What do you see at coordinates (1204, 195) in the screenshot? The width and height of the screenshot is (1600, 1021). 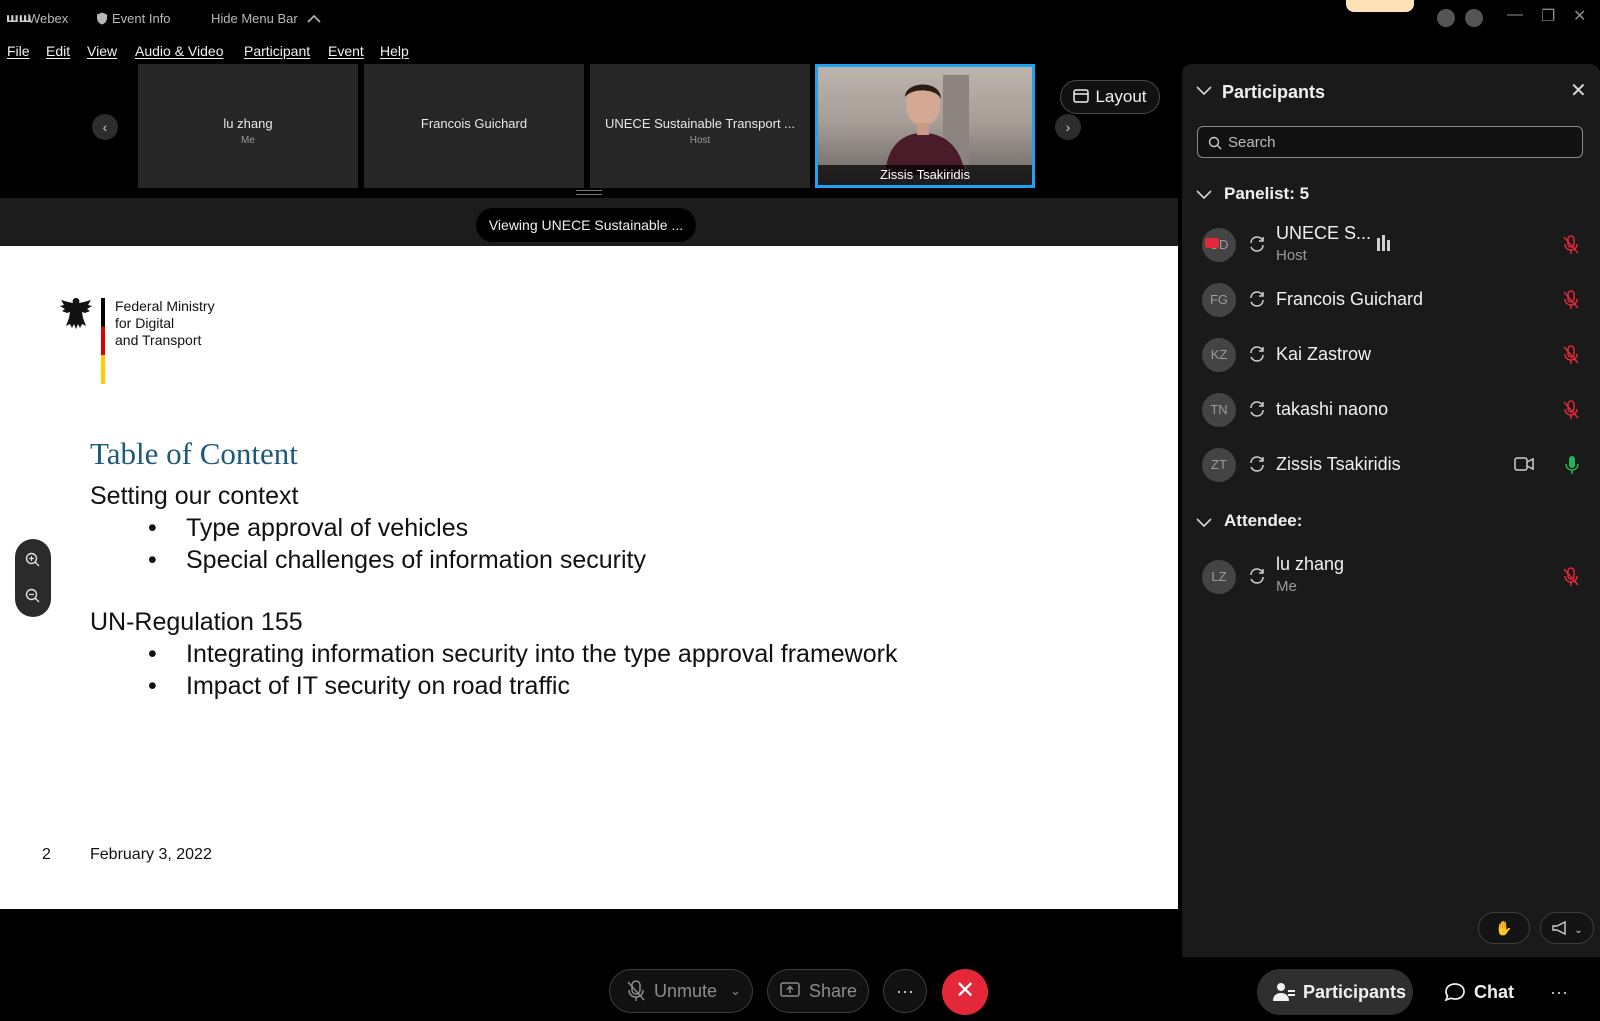 I see `panelist-collapse-icon` at bounding box center [1204, 195].